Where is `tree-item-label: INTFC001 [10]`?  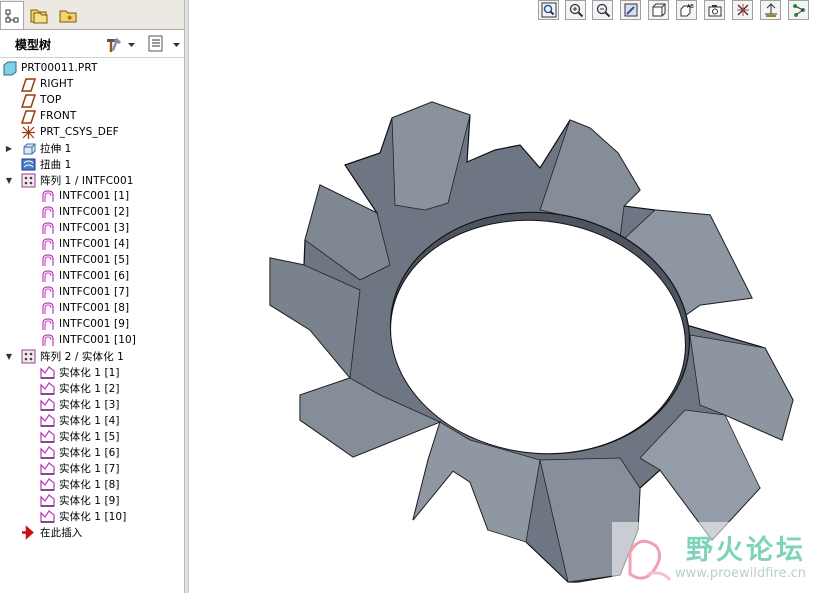
tree-item-label: INTFC001 [10] is located at coordinates (97, 340).